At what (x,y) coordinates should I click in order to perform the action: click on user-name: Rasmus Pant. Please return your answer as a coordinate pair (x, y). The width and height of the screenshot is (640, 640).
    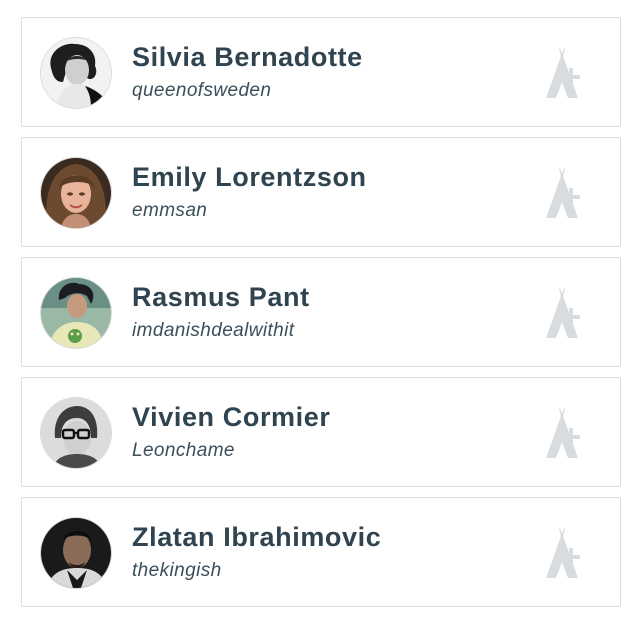
    Looking at the image, I should click on (221, 297).